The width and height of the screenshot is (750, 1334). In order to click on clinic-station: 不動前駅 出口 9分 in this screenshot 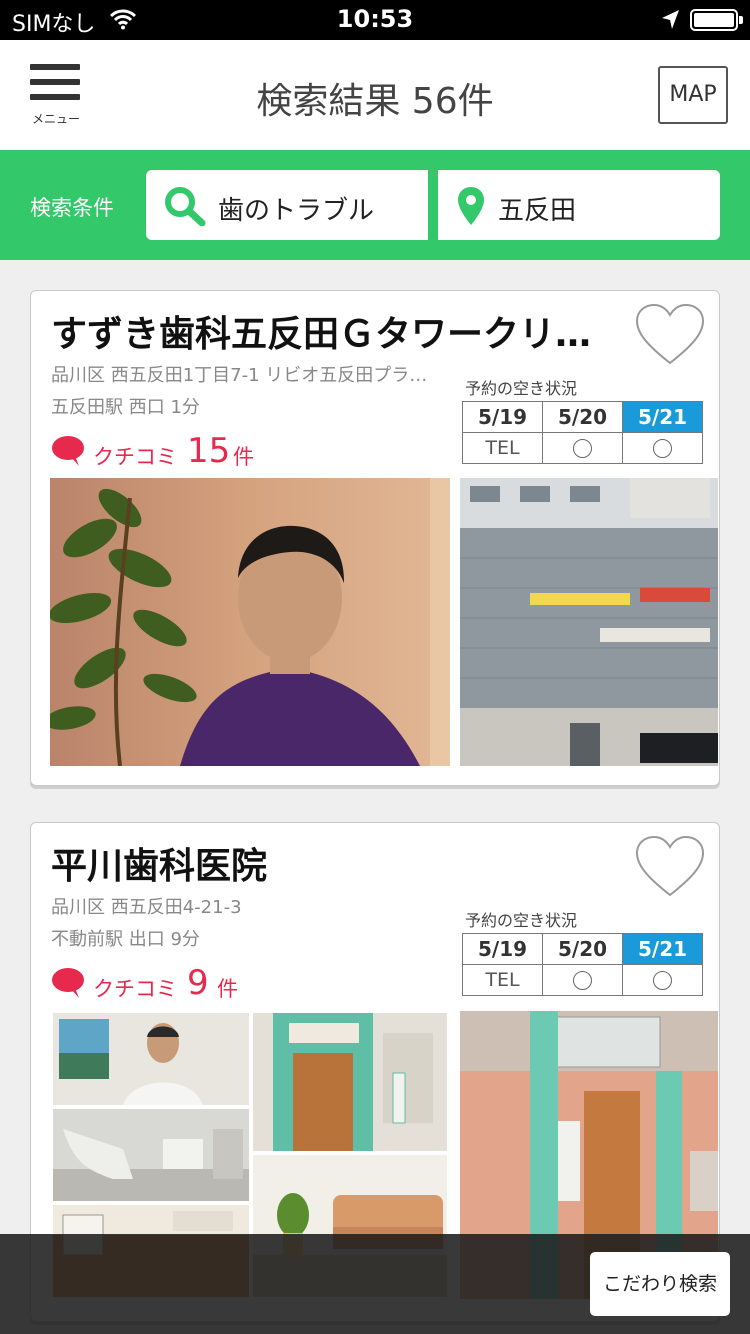, I will do `click(125, 939)`.